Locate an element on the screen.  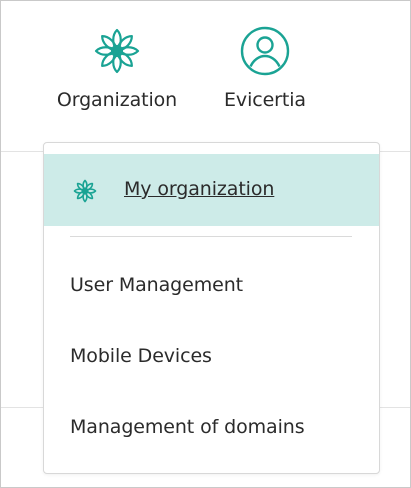
user-circle-icon is located at coordinates (265, 51).